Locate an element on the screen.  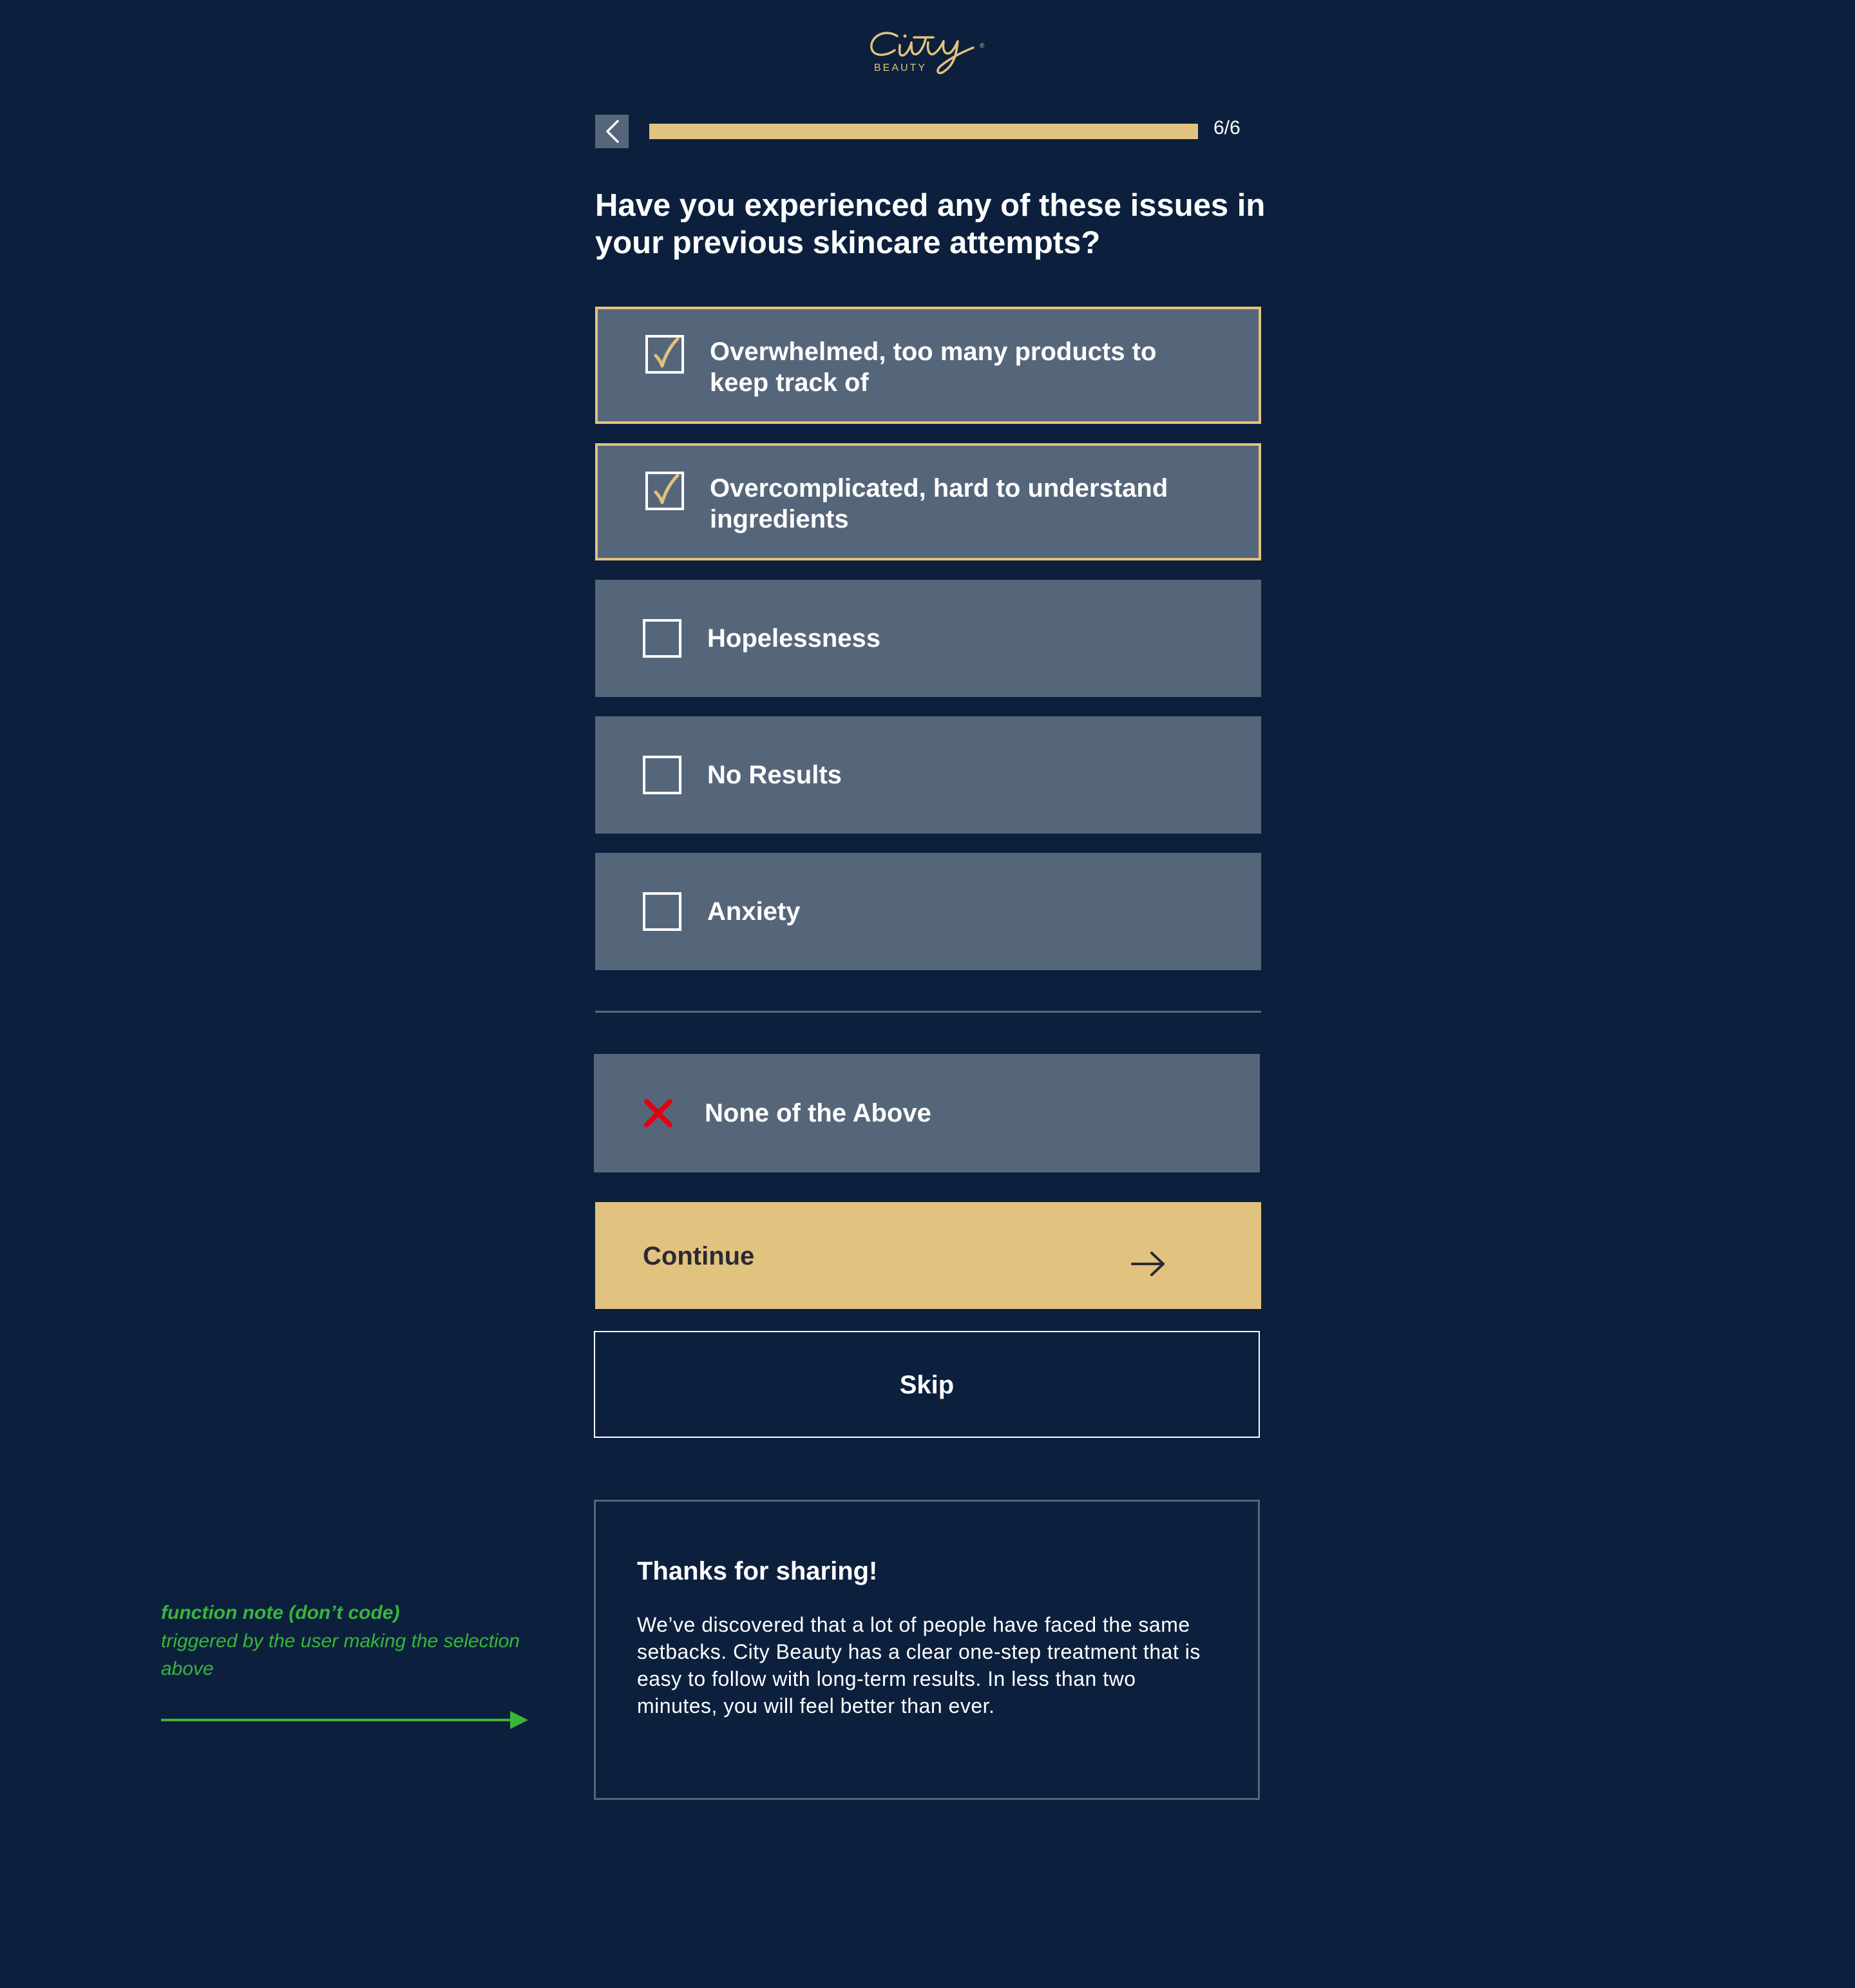
progress-bar-fill is located at coordinates (923, 131).